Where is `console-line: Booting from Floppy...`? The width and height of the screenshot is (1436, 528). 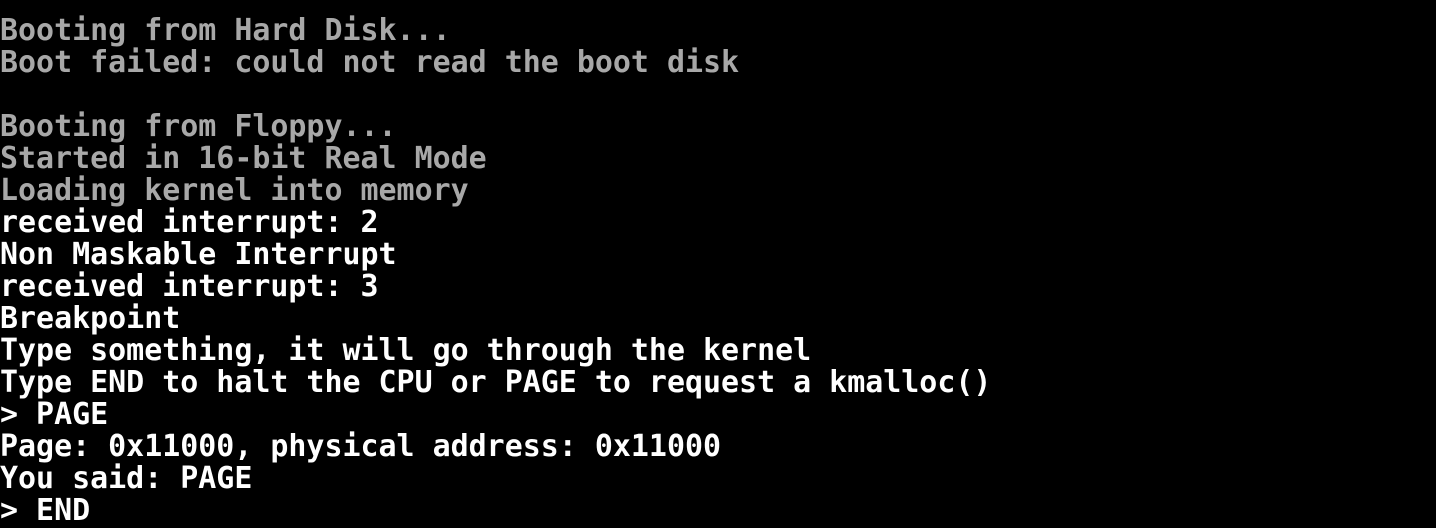
console-line: Booting from Floppy... is located at coordinates (198, 126).